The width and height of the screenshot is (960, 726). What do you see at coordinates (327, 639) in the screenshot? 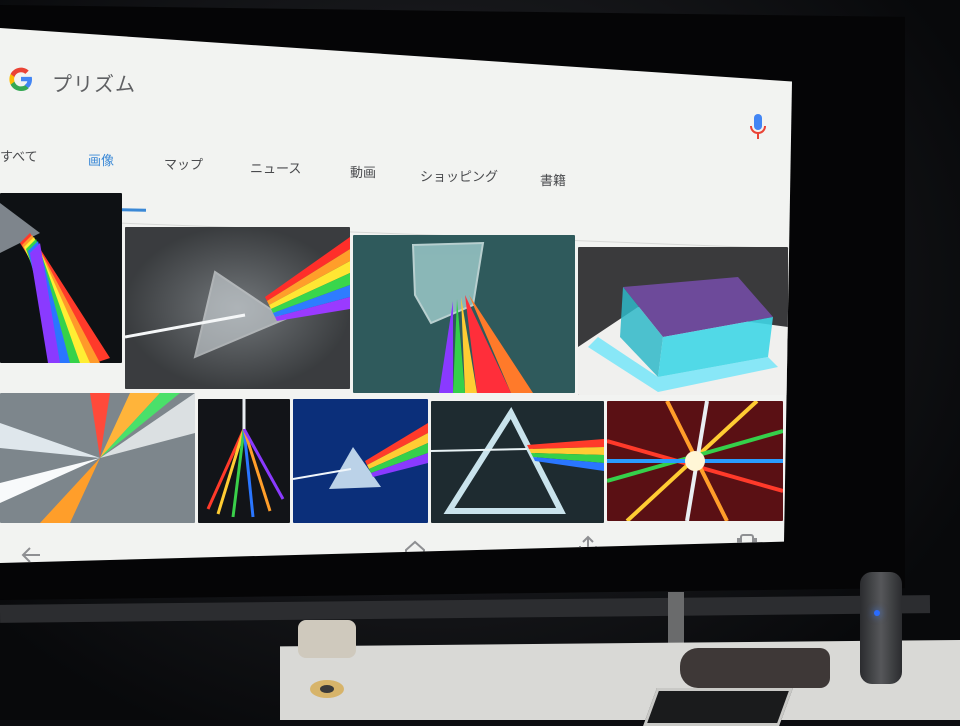
I see `paper-cup` at bounding box center [327, 639].